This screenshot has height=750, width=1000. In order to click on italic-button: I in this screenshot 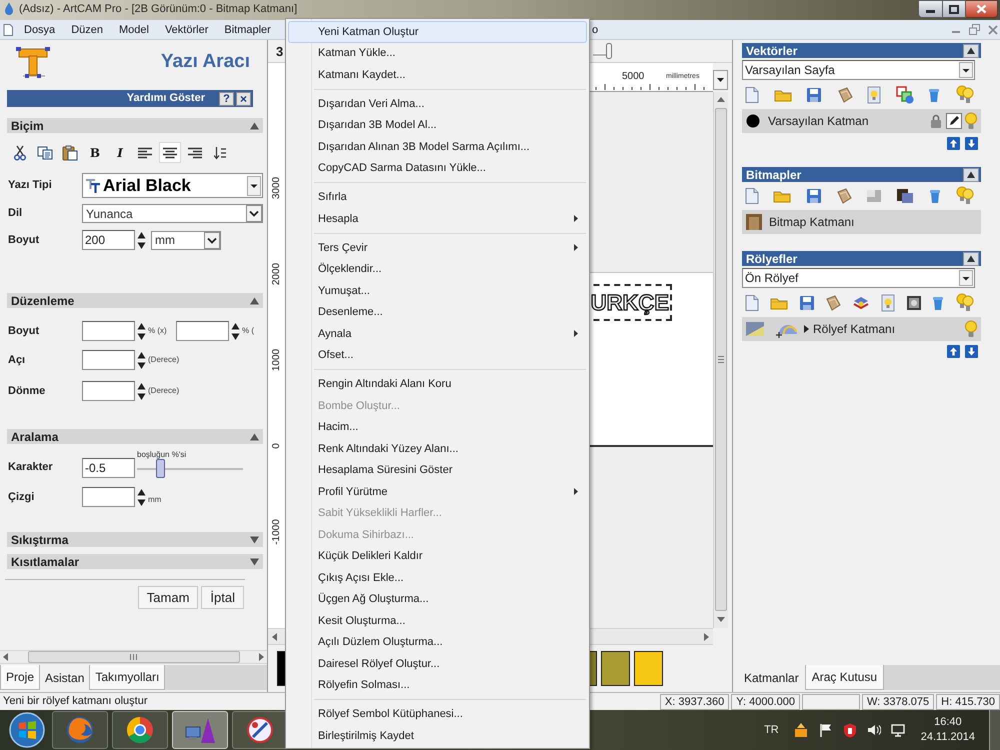, I will do `click(120, 152)`.